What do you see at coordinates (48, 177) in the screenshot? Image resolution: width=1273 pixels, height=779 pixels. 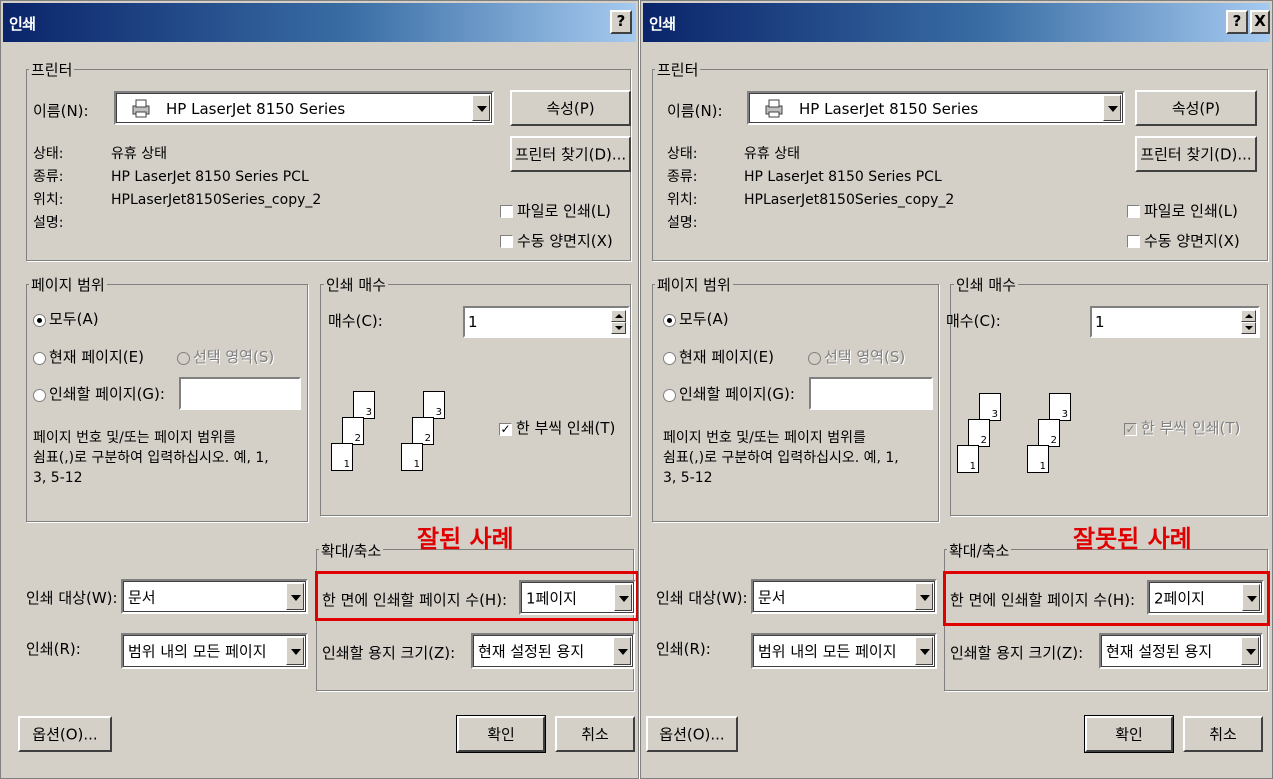 I see `type-label: 종류:` at bounding box center [48, 177].